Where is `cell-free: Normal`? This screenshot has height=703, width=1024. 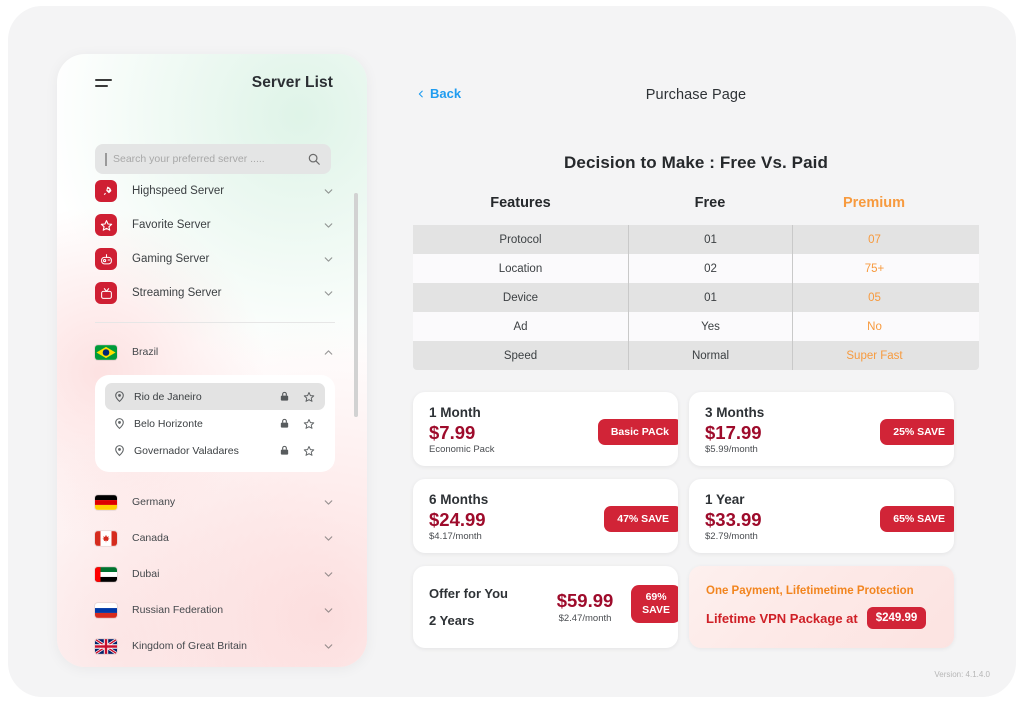 cell-free: Normal is located at coordinates (710, 355).